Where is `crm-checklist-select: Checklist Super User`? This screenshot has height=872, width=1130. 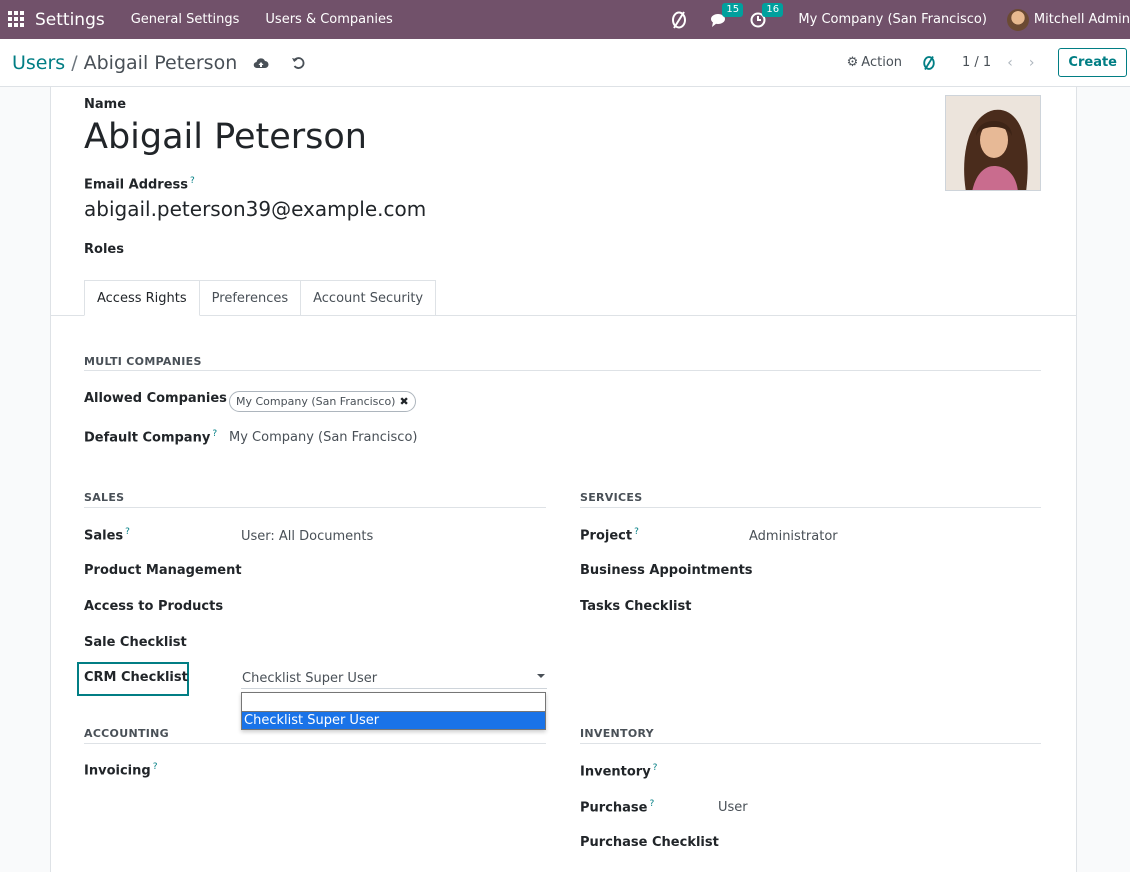
crm-checklist-select: Checklist Super User is located at coordinates (394, 679).